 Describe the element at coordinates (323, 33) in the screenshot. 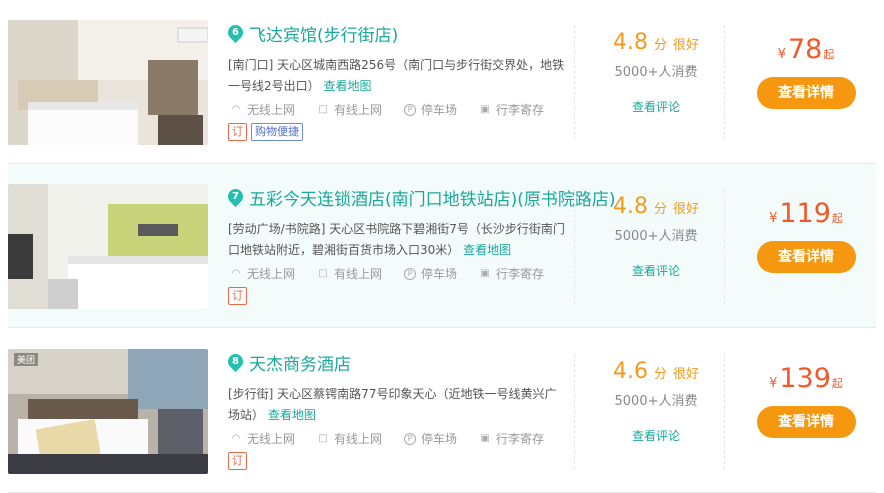

I see `hotel-name: 飞达宾馆(步行街店)` at that location.